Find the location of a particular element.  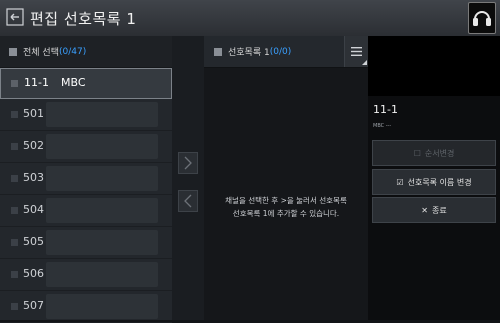

back-icon is located at coordinates (15, 17).